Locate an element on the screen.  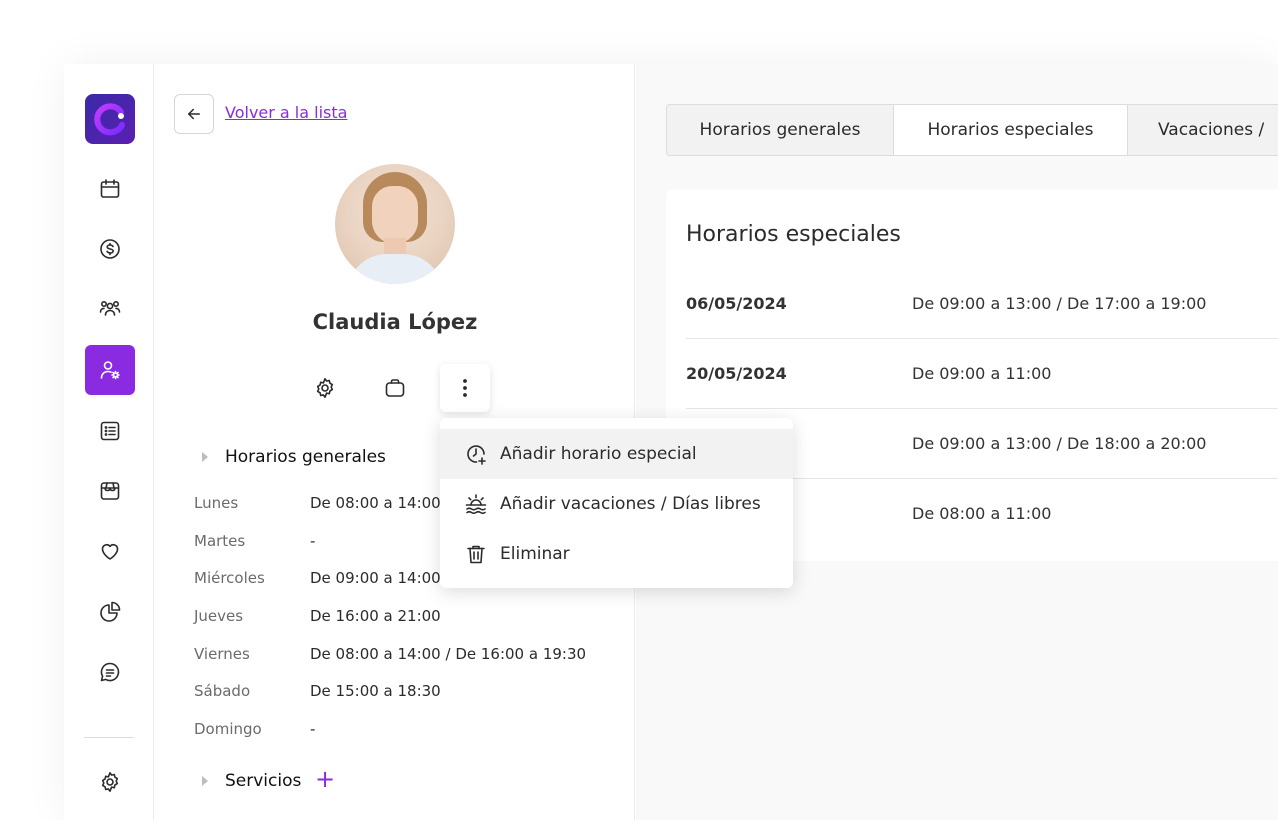
sidebar-item-favorites is located at coordinates (110, 551).